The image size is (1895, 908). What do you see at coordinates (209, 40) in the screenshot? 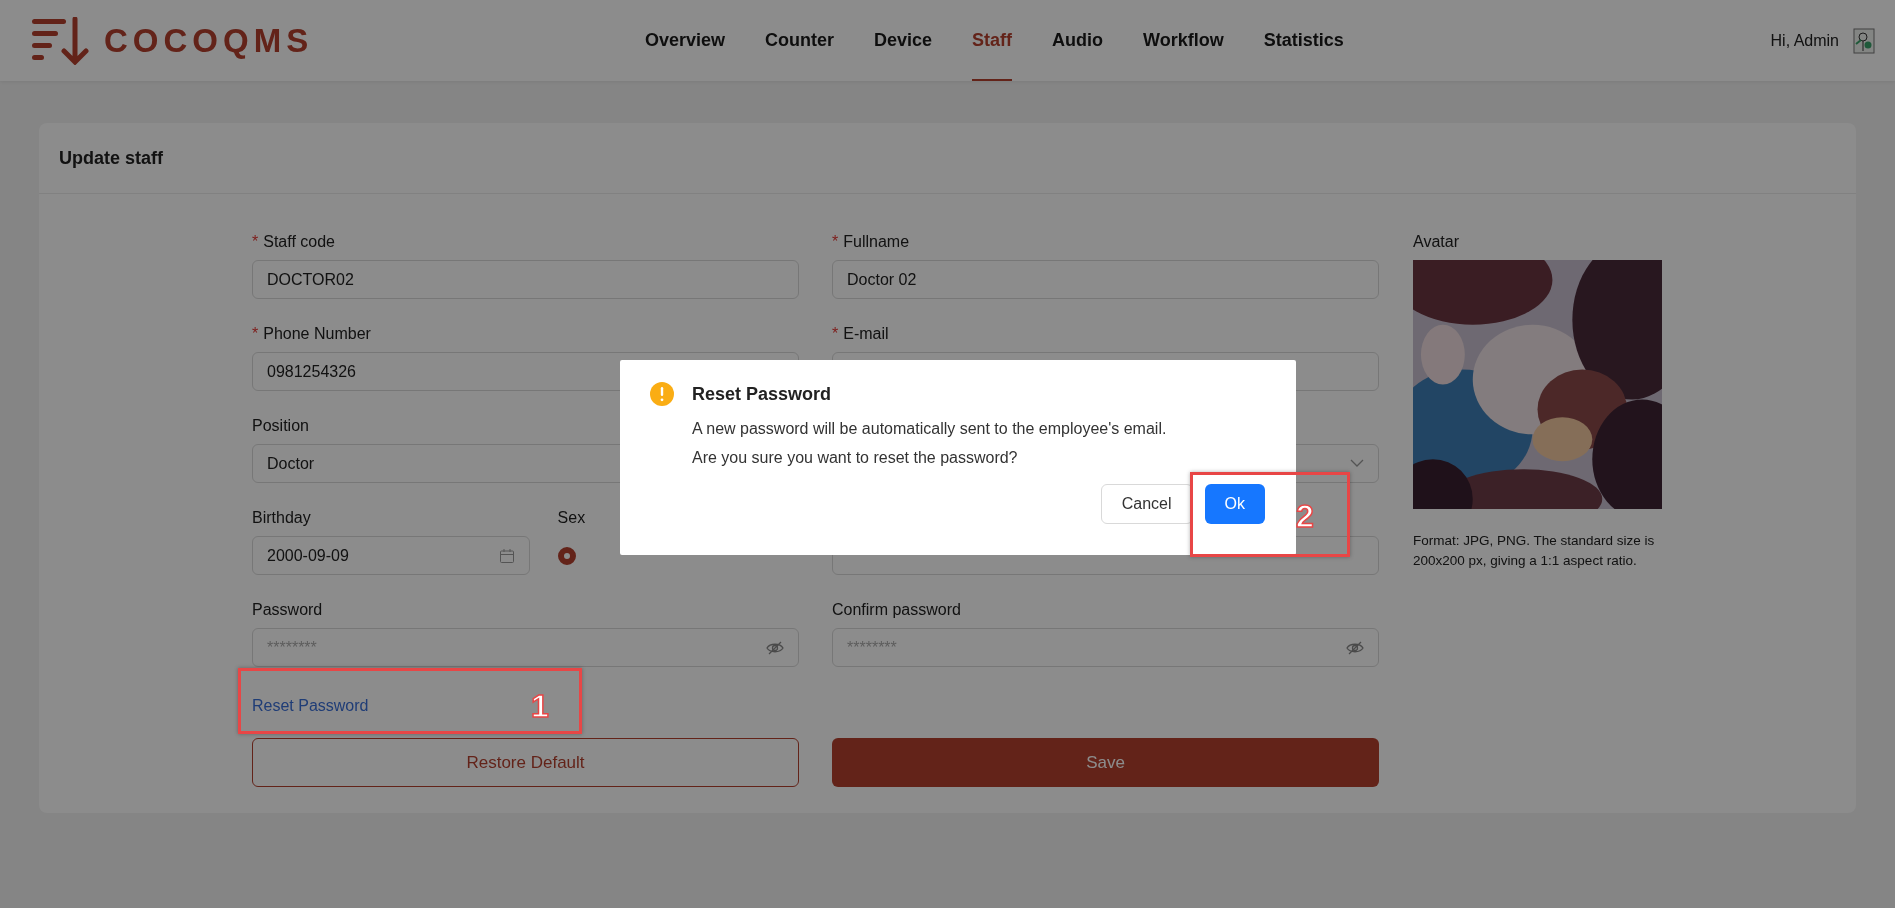
I see `logo-text: COCOQMS` at bounding box center [209, 40].